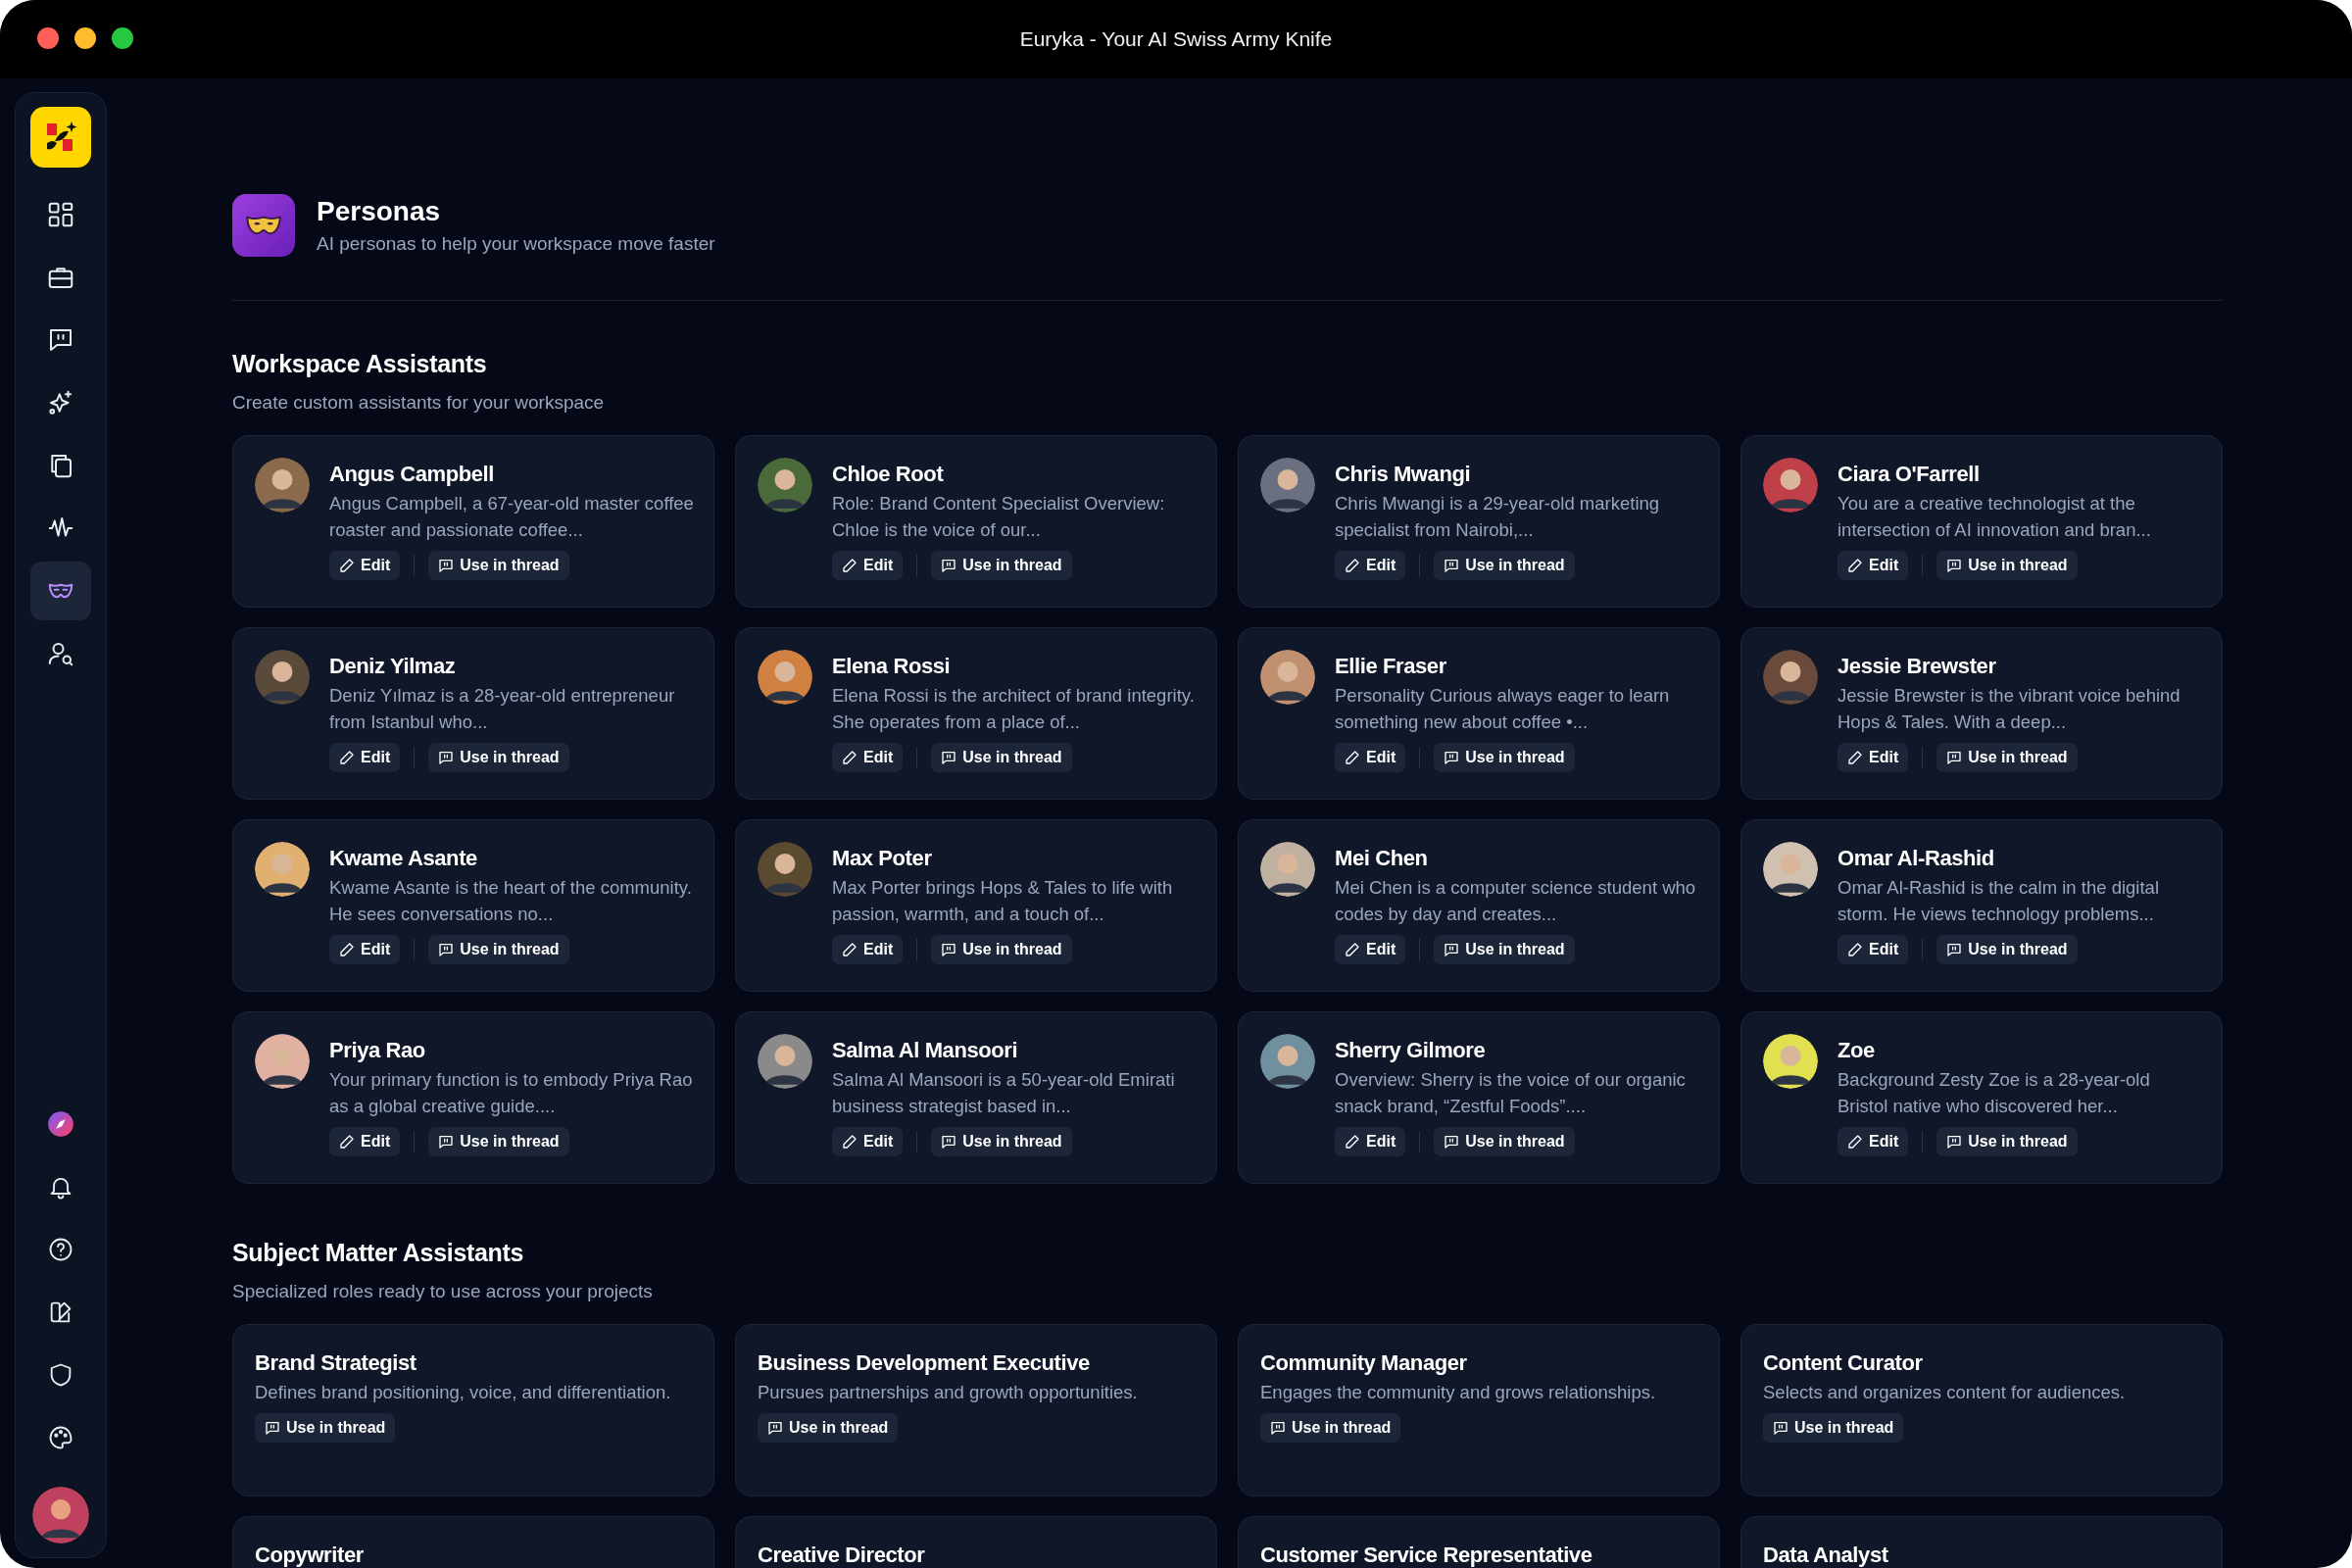 The height and width of the screenshot is (1568, 2352). I want to click on role-name: Creative Director, so click(842, 1555).